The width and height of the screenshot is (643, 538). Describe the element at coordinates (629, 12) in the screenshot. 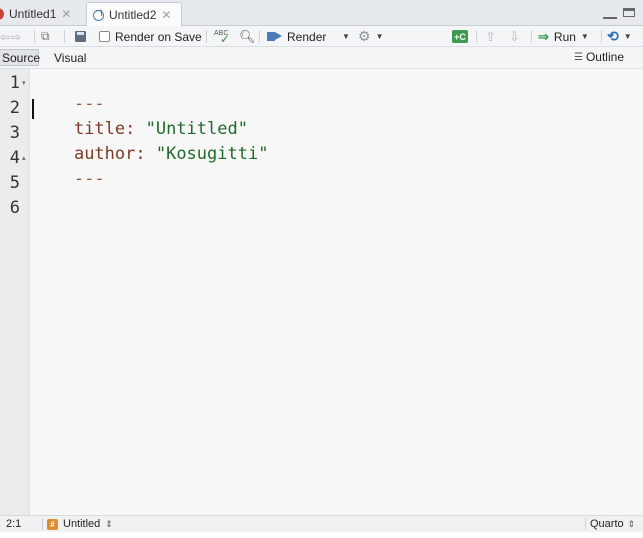

I see `maximize-pane-button` at that location.